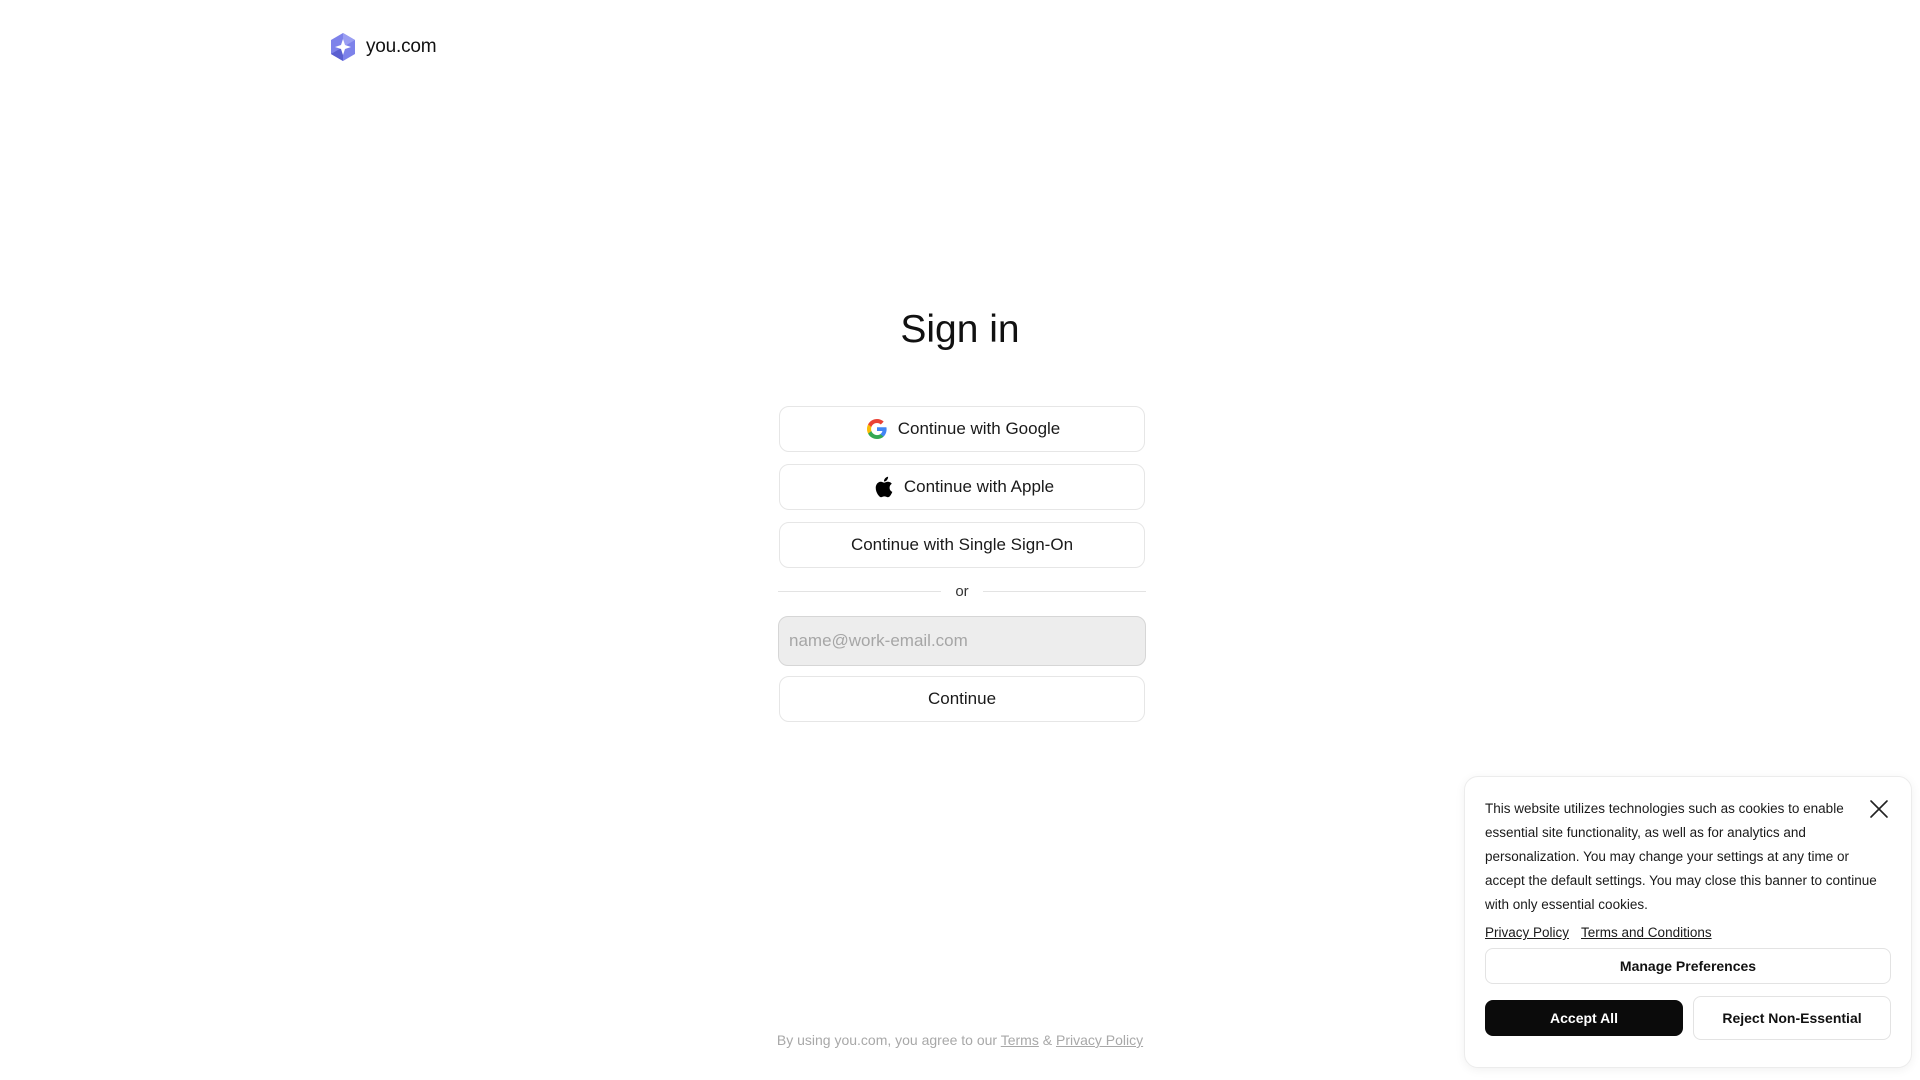 The width and height of the screenshot is (1920, 1080). I want to click on brand-logo: you.com, so click(382, 47).